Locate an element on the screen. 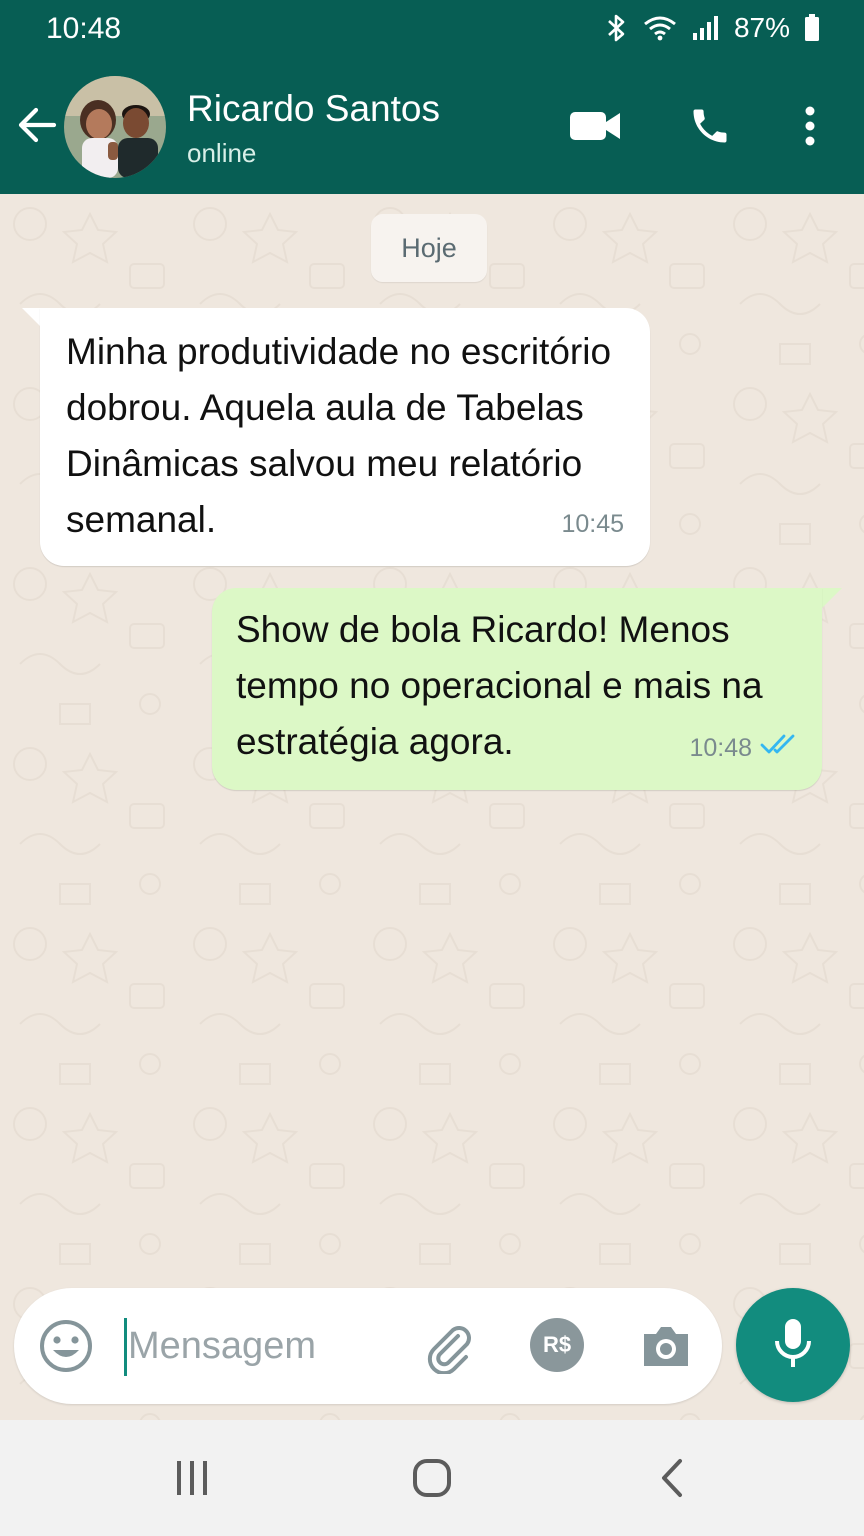 Image resolution: width=864 pixels, height=1536 pixels. bluetooth-icon is located at coordinates (617, 28).